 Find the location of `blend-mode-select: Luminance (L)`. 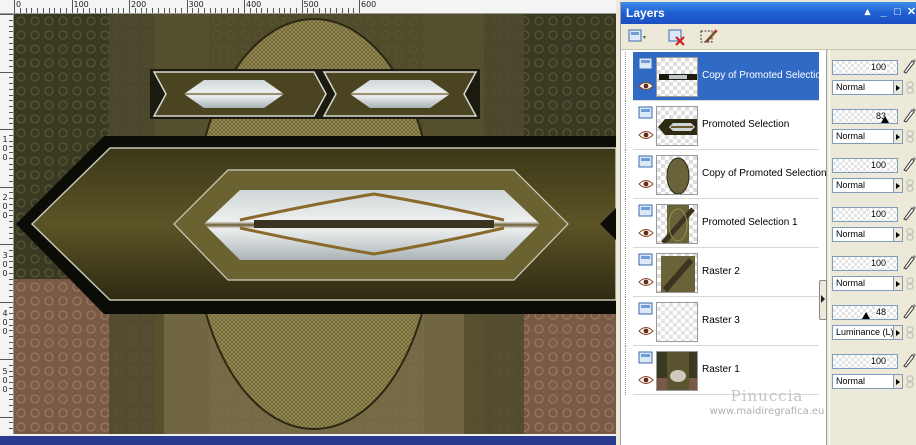

blend-mode-select: Luminance (L) is located at coordinates (863, 332).